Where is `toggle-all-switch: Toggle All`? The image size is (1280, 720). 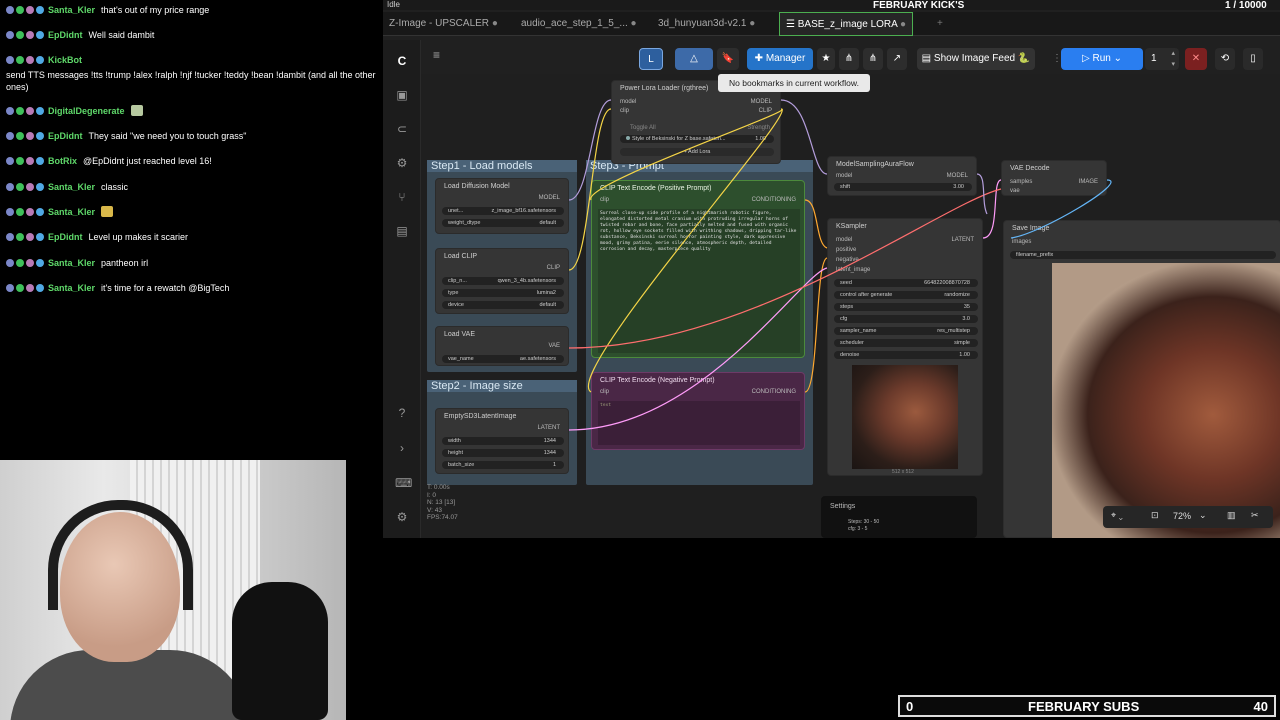 toggle-all-switch: Toggle All is located at coordinates (643, 128).